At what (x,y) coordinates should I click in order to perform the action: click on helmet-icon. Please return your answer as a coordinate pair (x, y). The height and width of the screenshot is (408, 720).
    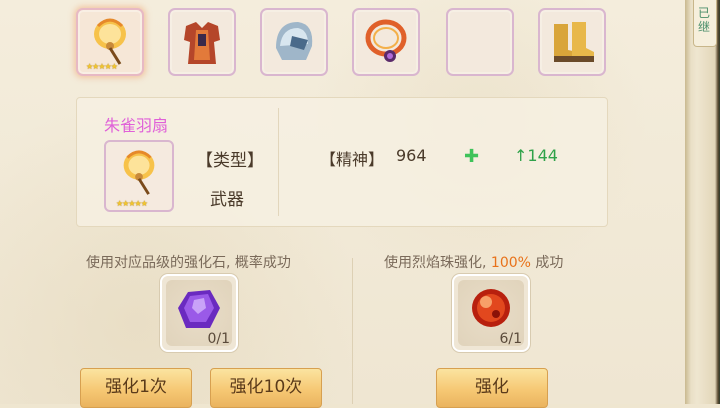
    Looking at the image, I should click on (294, 41).